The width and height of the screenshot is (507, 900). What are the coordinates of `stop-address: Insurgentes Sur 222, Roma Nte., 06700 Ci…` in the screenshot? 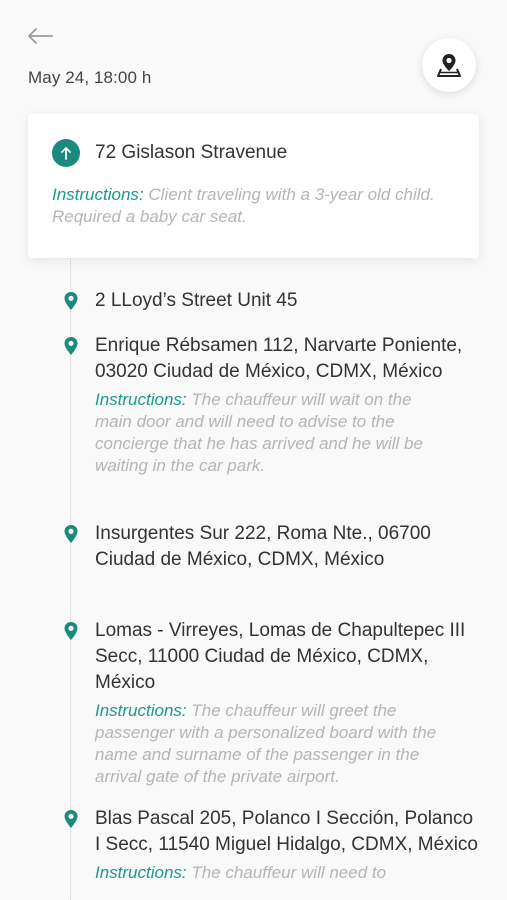 It's located at (263, 546).